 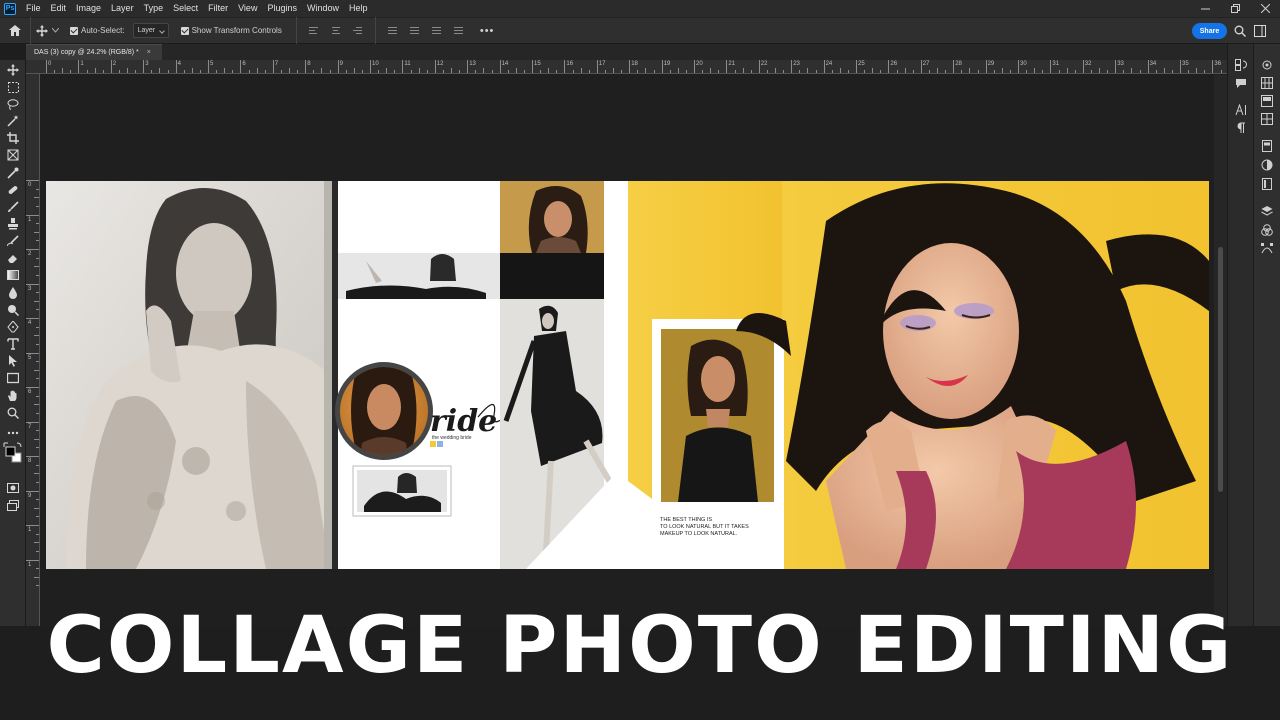 I want to click on healing-brush-icon, so click(x=13, y=190).